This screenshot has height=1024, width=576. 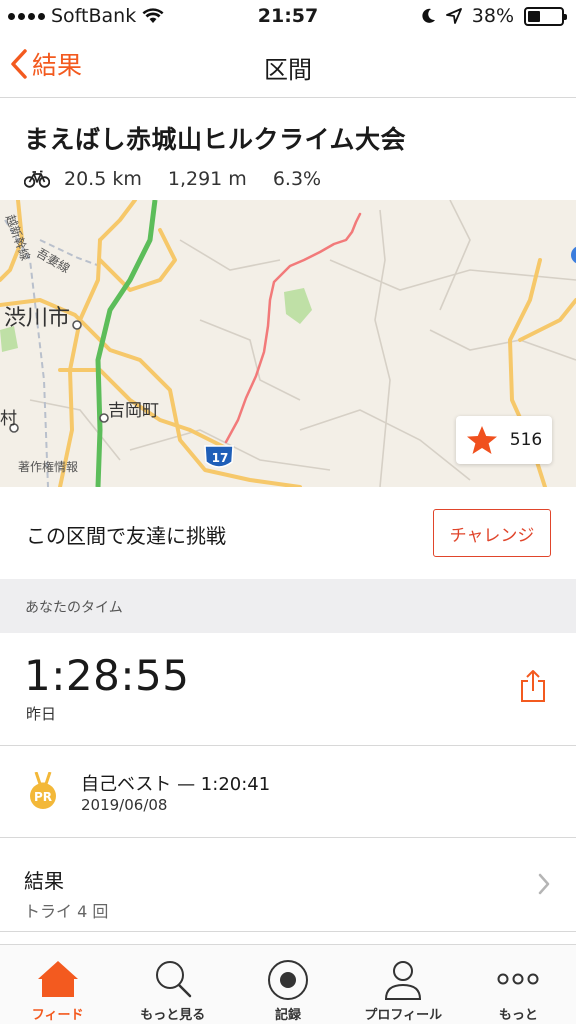 What do you see at coordinates (133, 411) in the screenshot?
I see `map-label-town: 吉岡町` at bounding box center [133, 411].